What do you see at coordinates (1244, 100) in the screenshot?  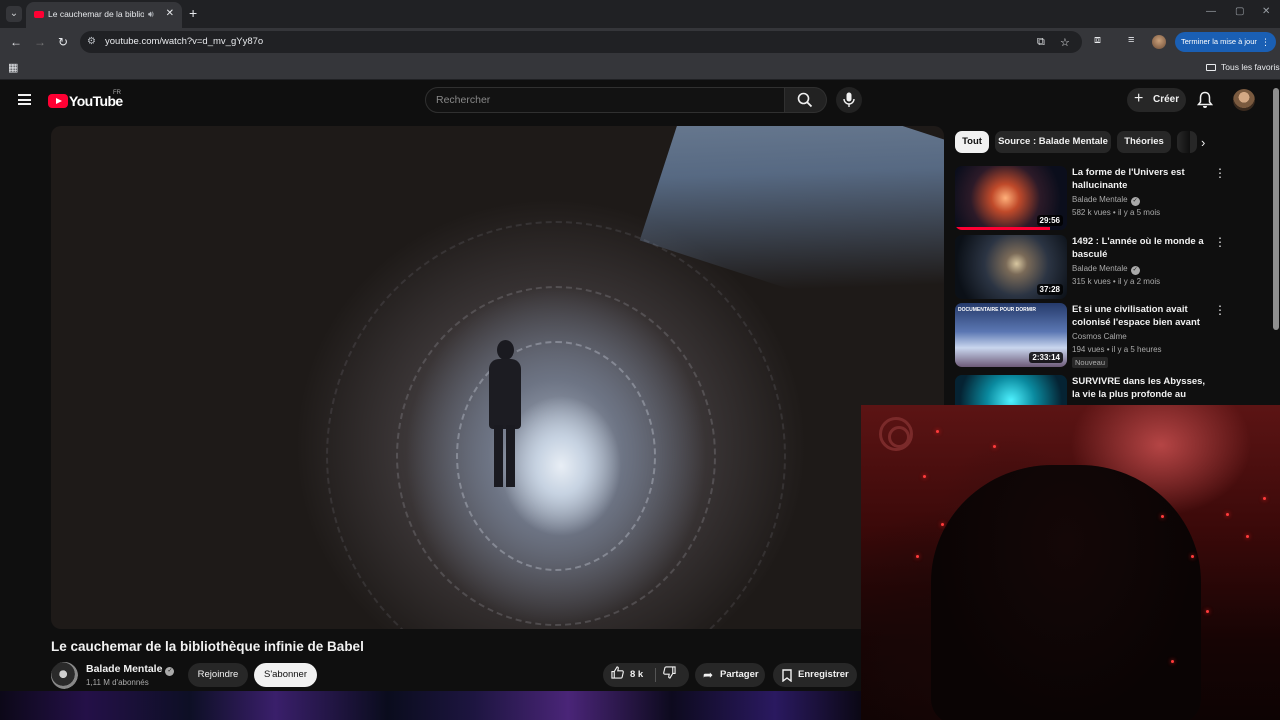 I see `user-avatar` at bounding box center [1244, 100].